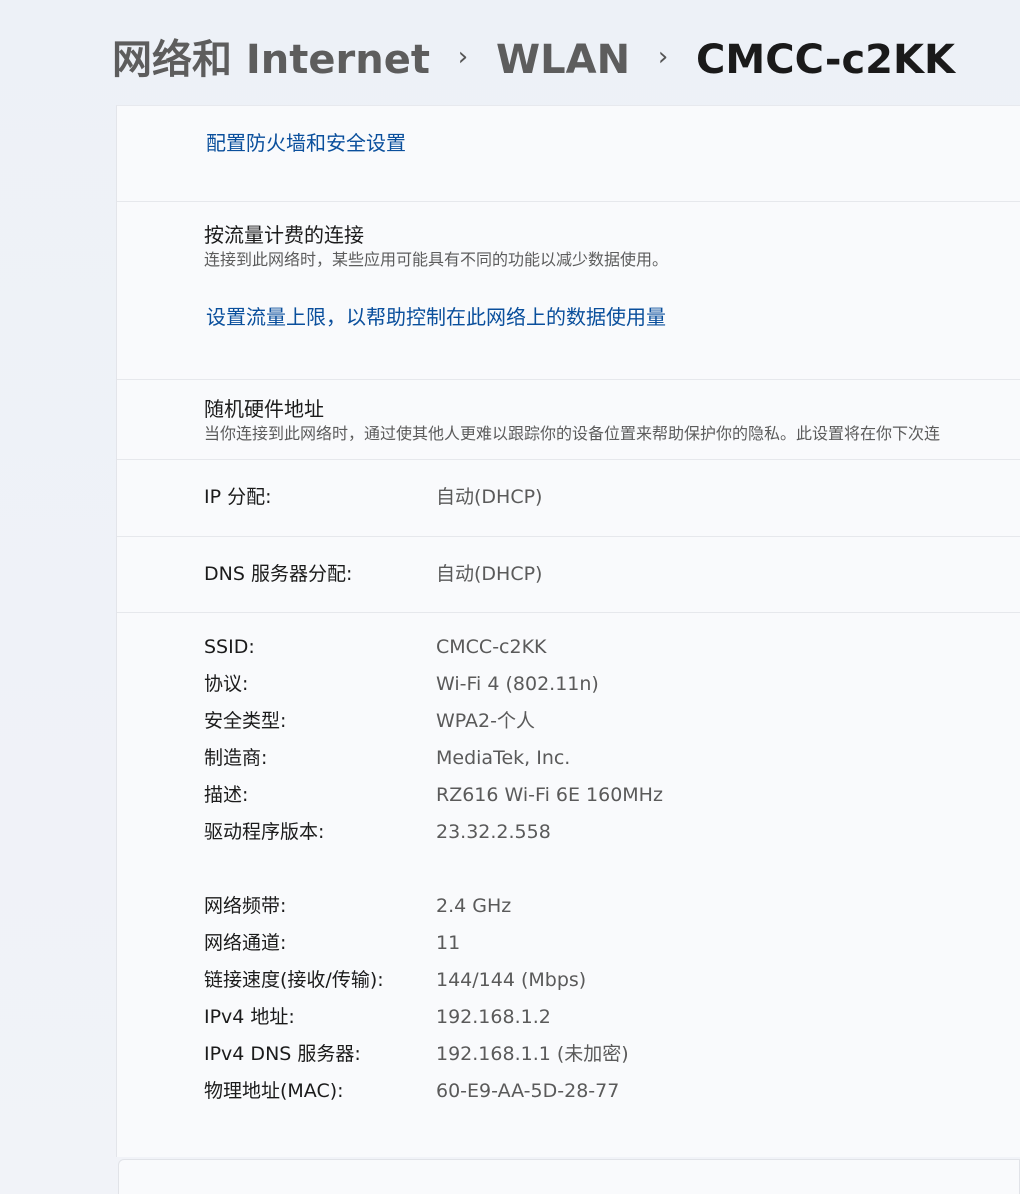 This screenshot has width=1020, height=1194. I want to click on property-row: SSID: CMCC-c2KK, so click(568, 647).